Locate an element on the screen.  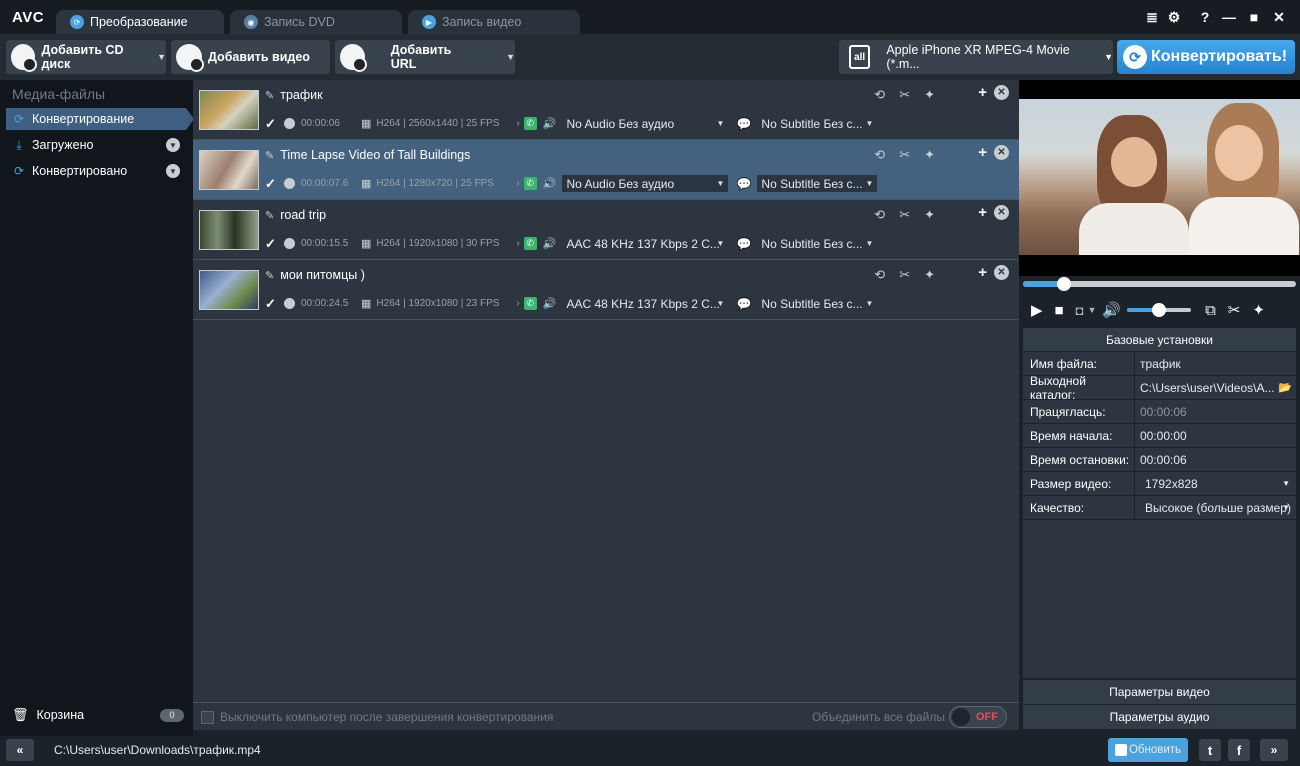
file-name: мои питомцы ) is located at coordinates (322, 275).